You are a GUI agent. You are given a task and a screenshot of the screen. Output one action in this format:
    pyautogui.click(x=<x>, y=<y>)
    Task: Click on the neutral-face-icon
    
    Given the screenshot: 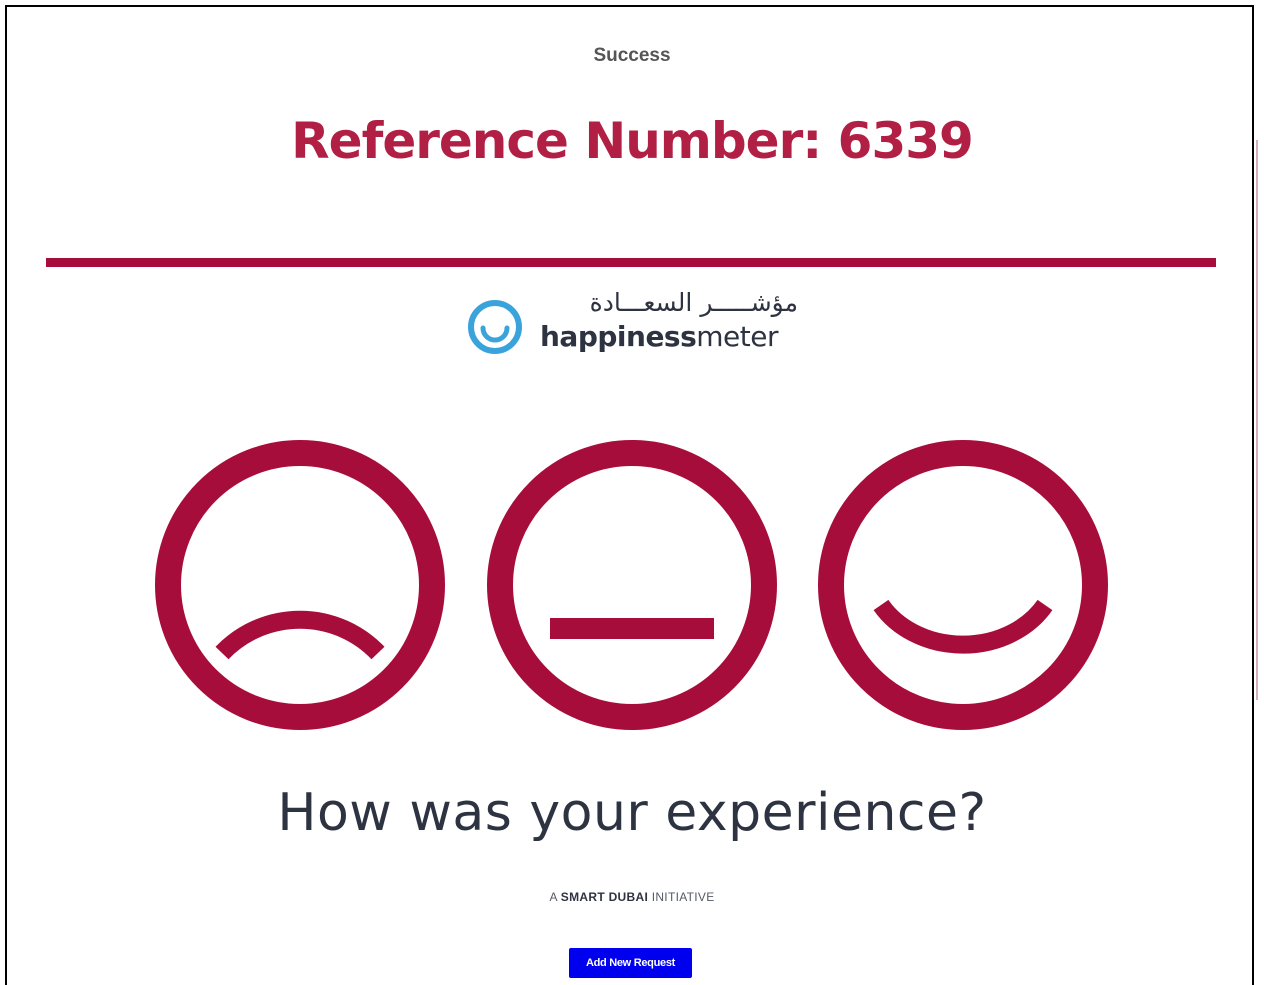 What is the action you would take?
    pyautogui.click(x=632, y=585)
    